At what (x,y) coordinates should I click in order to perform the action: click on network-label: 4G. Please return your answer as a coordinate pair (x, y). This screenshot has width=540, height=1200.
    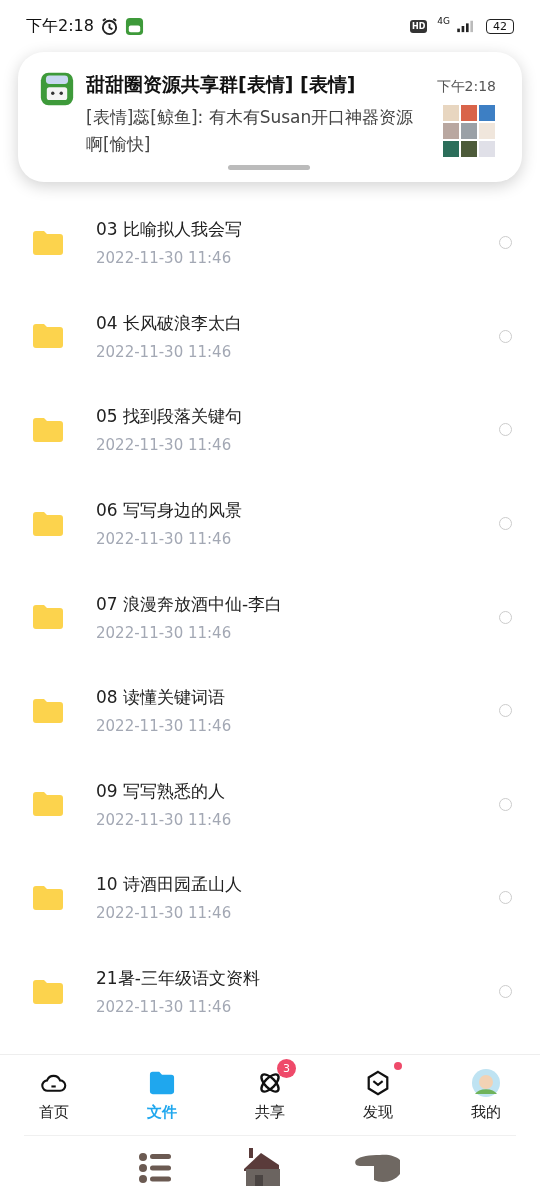
    Looking at the image, I should click on (443, 21).